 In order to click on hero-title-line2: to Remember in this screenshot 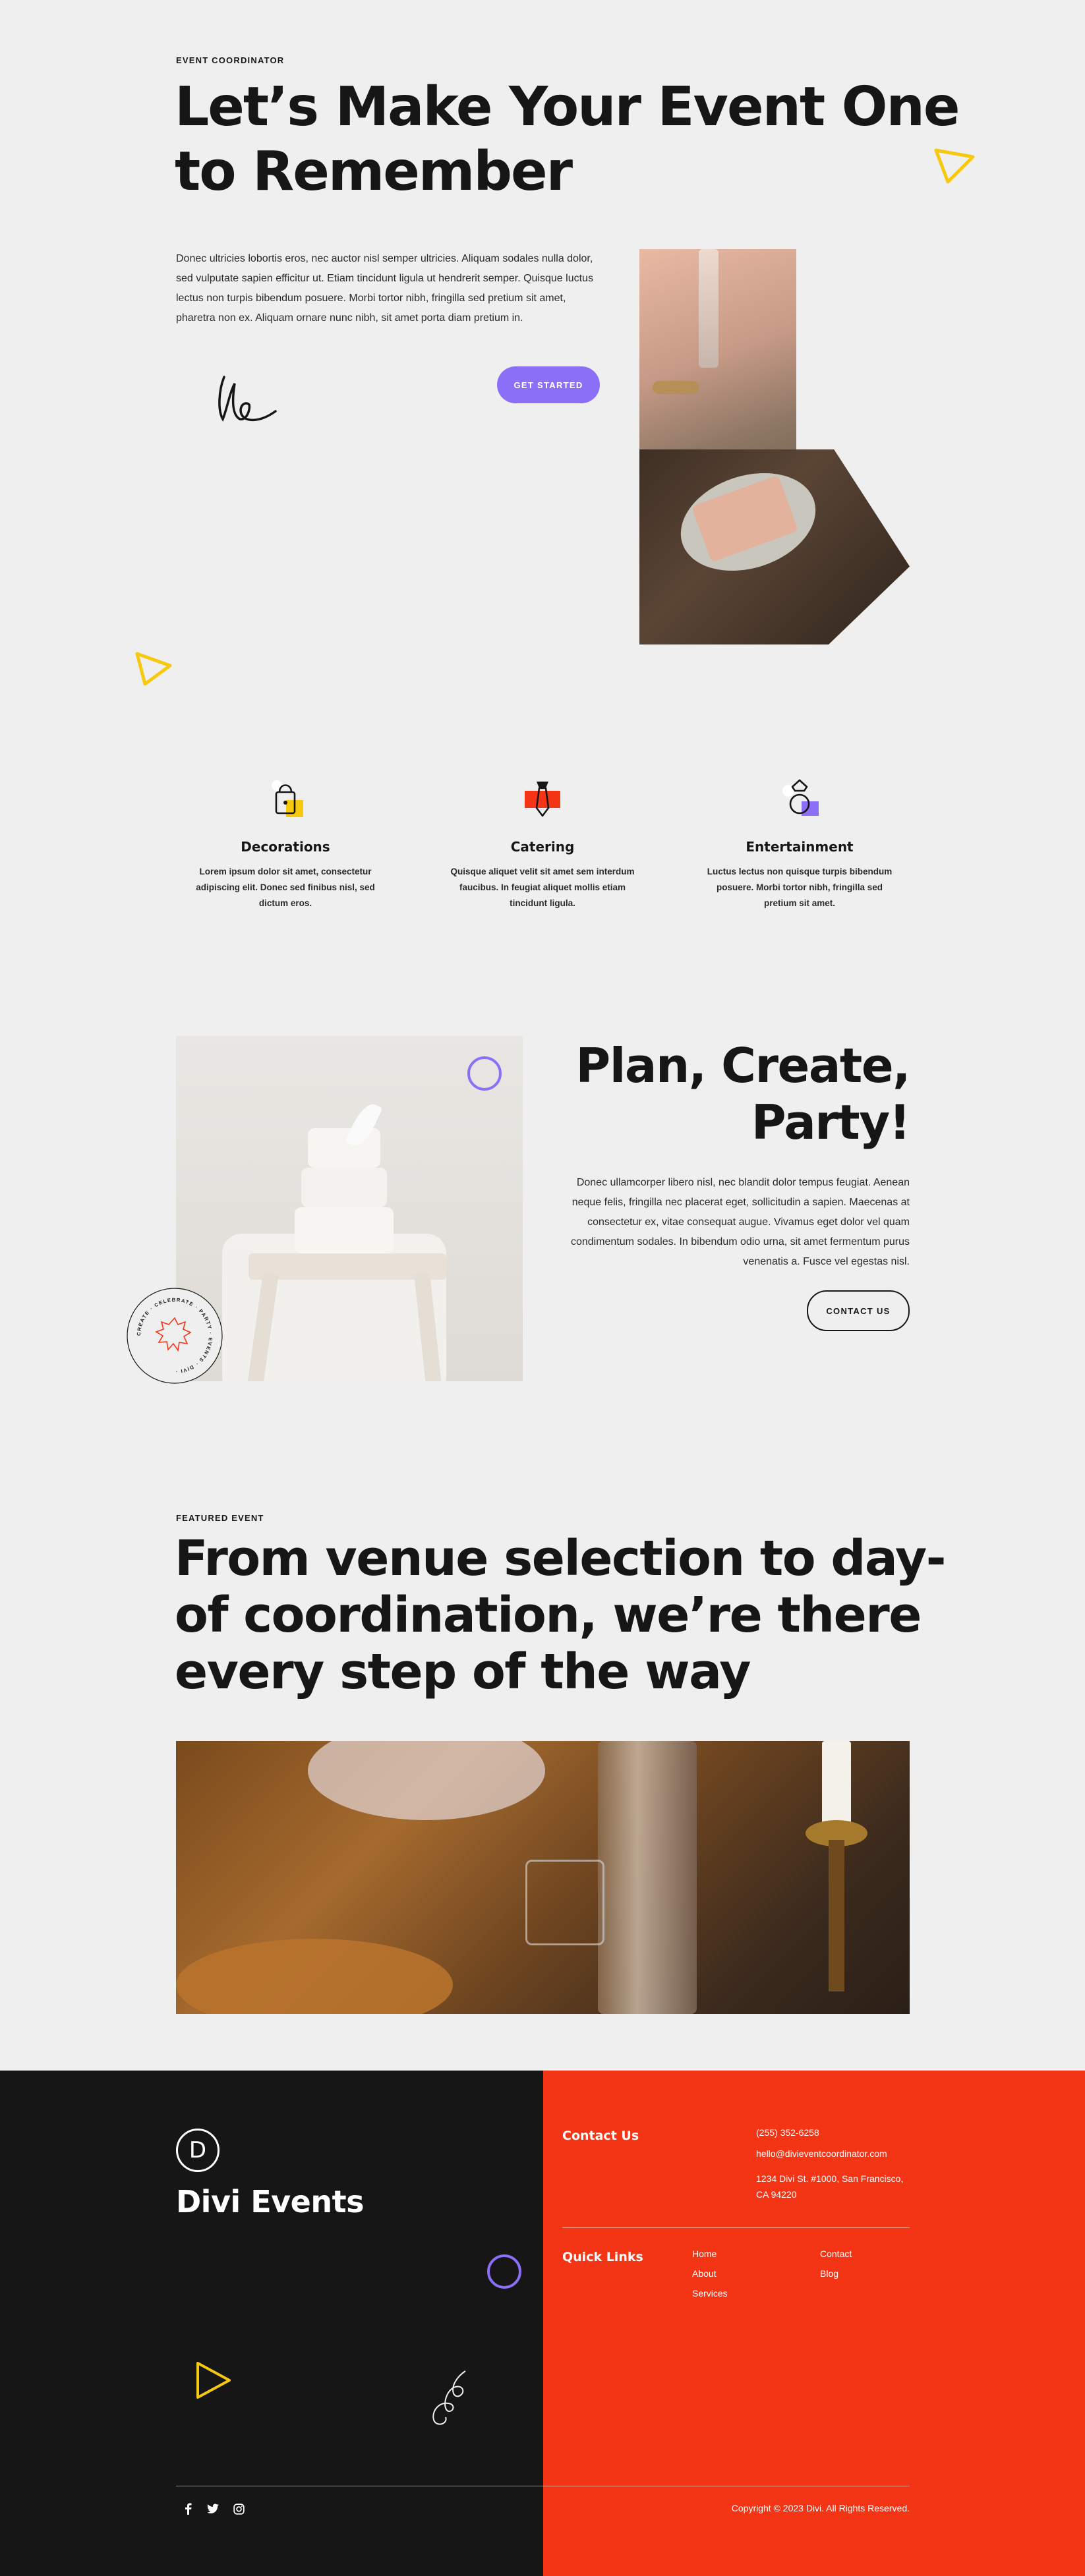, I will do `click(374, 172)`.